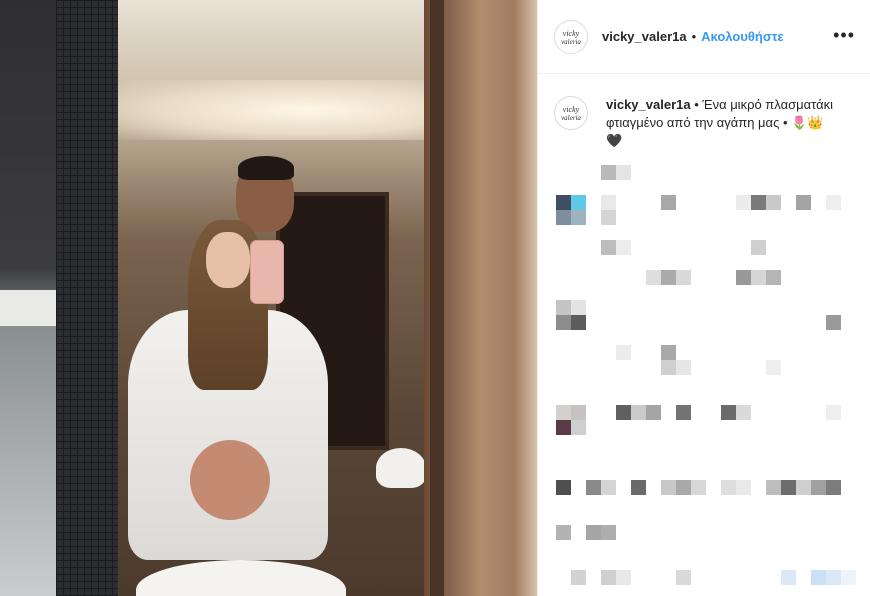 The height and width of the screenshot is (596, 870). What do you see at coordinates (648, 104) in the screenshot?
I see `caption-username: vicky_valer1a` at bounding box center [648, 104].